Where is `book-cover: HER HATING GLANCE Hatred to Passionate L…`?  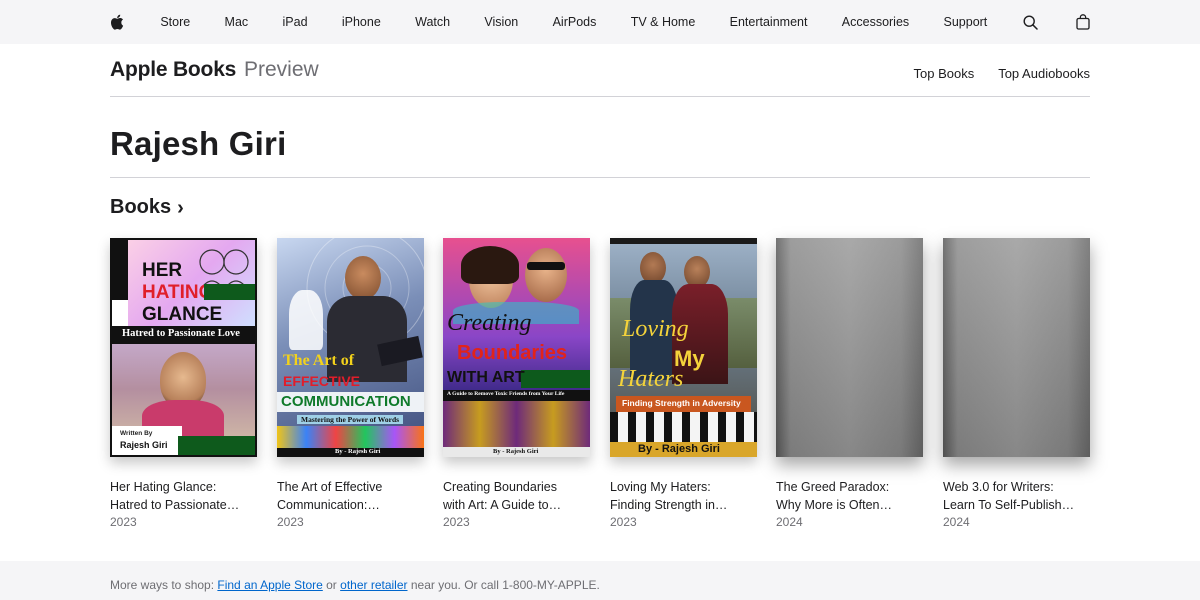
book-cover: HER HATING GLANCE Hatred to Passionate L… is located at coordinates (183, 347).